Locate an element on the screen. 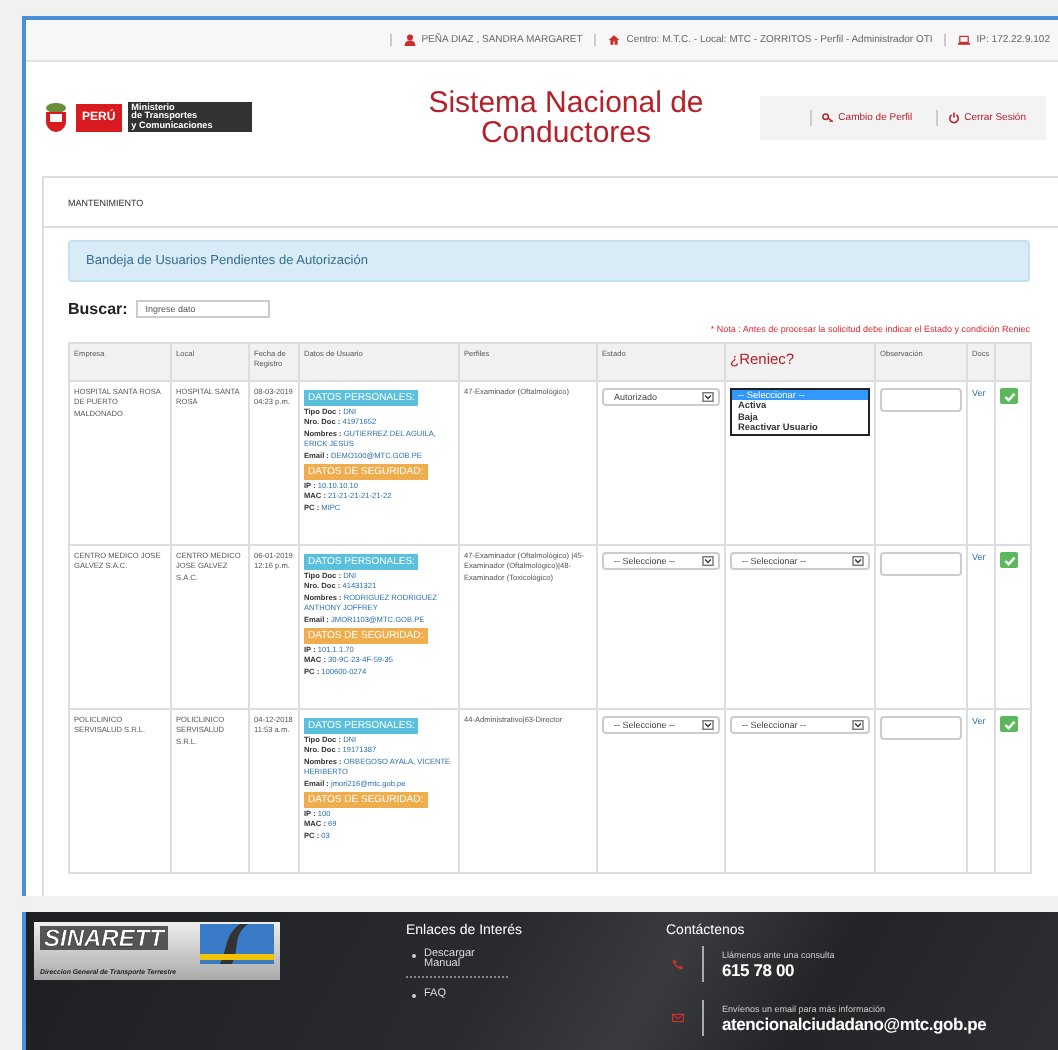 The image size is (1058, 1050). key-icon is located at coordinates (828, 117).